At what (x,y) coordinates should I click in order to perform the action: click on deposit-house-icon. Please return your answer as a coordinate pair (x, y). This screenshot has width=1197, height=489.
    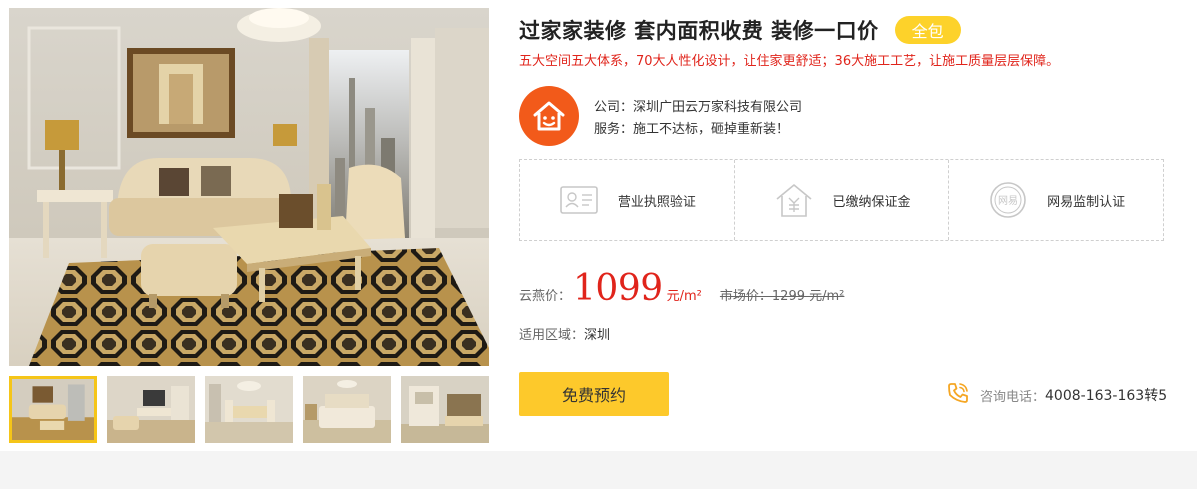
    Looking at the image, I should click on (794, 200).